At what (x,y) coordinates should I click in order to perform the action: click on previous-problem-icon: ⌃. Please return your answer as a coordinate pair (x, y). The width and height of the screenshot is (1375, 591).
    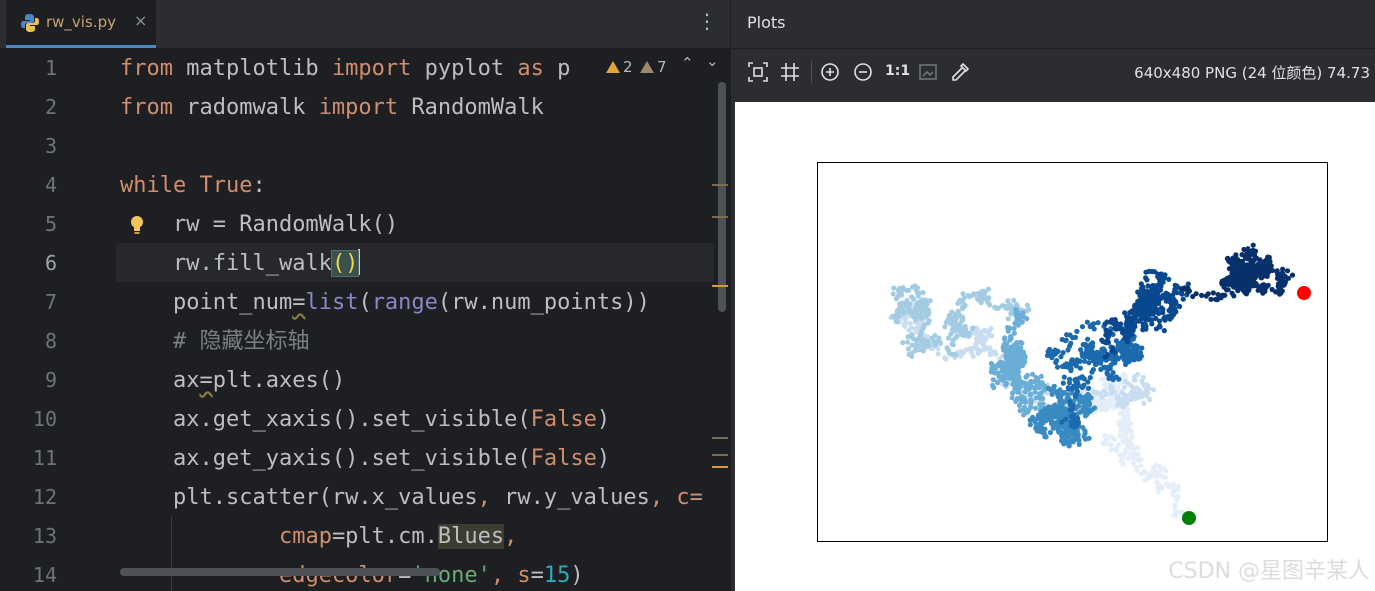
    Looking at the image, I should click on (687, 63).